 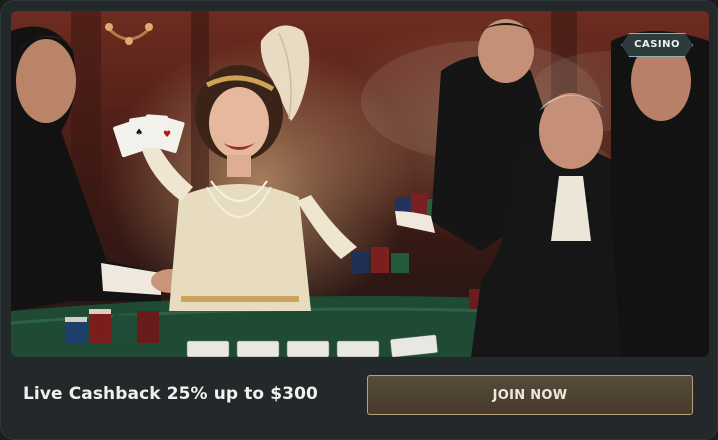 What do you see at coordinates (657, 45) in the screenshot?
I see `casino-badge: CASINO` at bounding box center [657, 45].